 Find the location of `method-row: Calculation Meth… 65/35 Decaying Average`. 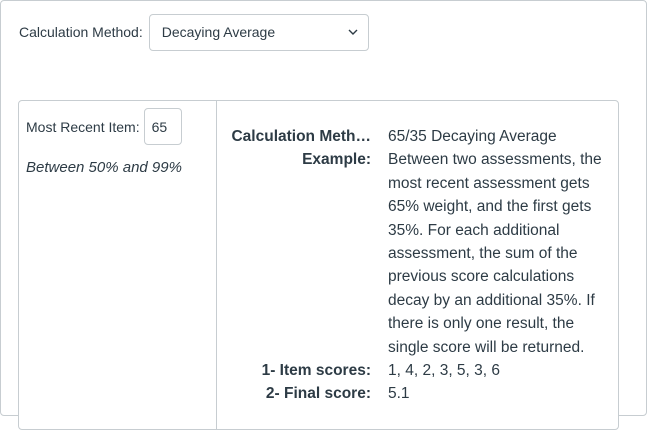

method-row: Calculation Meth… 65/35 Decaying Average is located at coordinates (419, 136).